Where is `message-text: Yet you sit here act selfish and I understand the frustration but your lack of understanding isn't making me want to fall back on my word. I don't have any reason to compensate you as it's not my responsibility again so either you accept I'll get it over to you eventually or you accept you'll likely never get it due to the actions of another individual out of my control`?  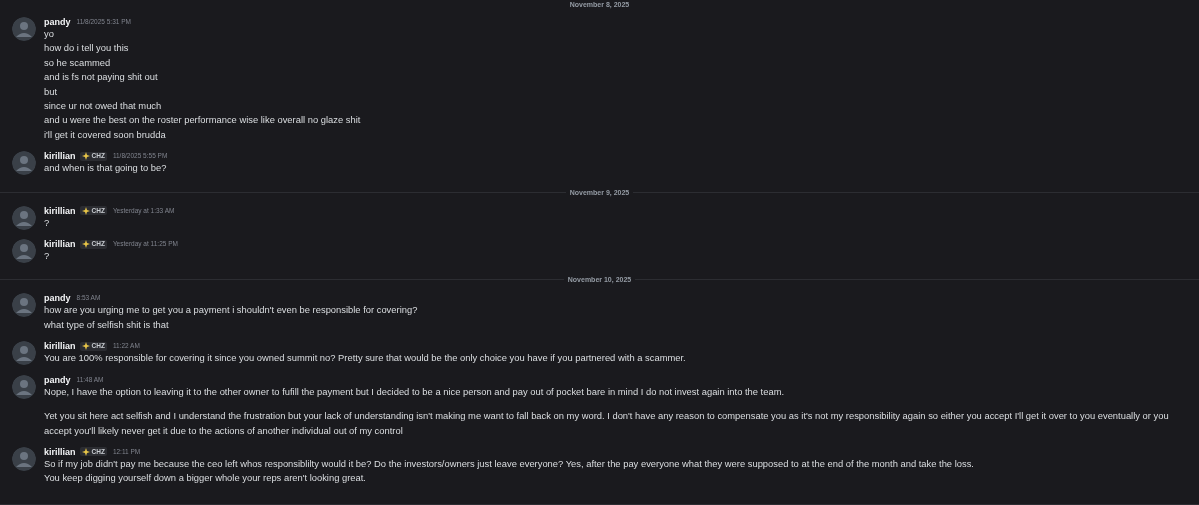 message-text: Yet you sit here act selfish and I understand the frustration but your lack of understanding isn't making me want to fall back on my word. I don't have any reason to compensate you as it's not my responsibility again so either you accept I'll get it over to you eventually or you accept you'll likely never get it due to the actions of another individual out of my control is located at coordinates (607, 423).